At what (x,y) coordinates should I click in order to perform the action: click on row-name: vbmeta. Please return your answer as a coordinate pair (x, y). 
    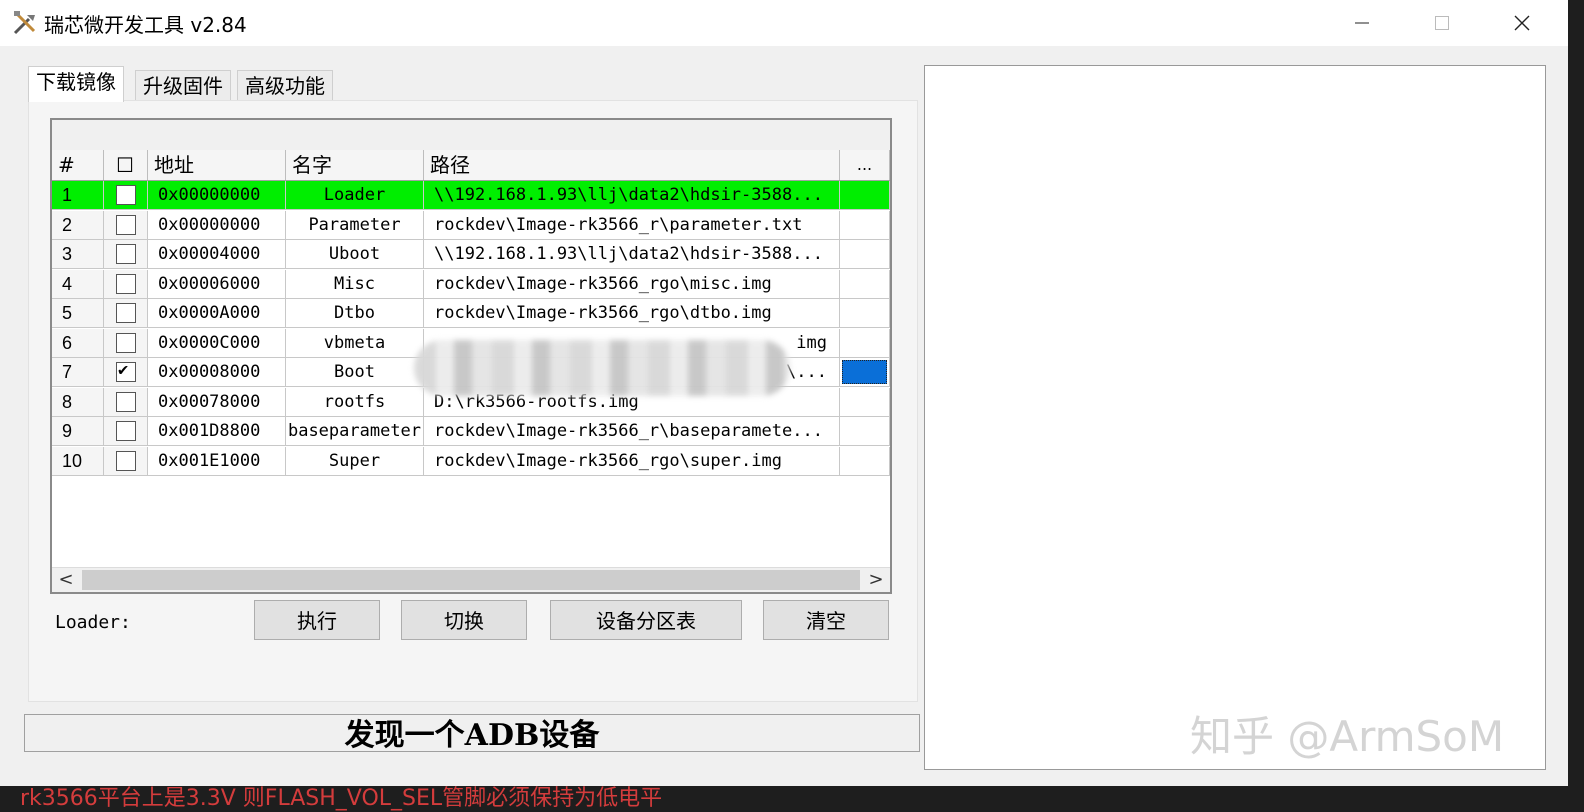
    Looking at the image, I should click on (355, 343).